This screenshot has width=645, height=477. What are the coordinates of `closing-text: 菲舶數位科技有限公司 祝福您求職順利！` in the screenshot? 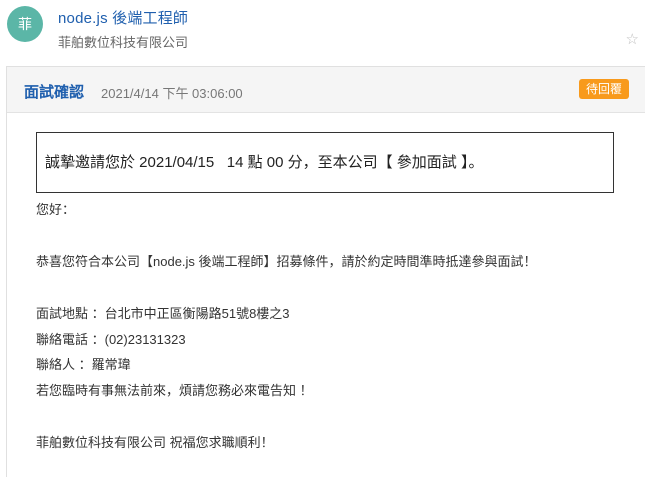 It's located at (155, 442).